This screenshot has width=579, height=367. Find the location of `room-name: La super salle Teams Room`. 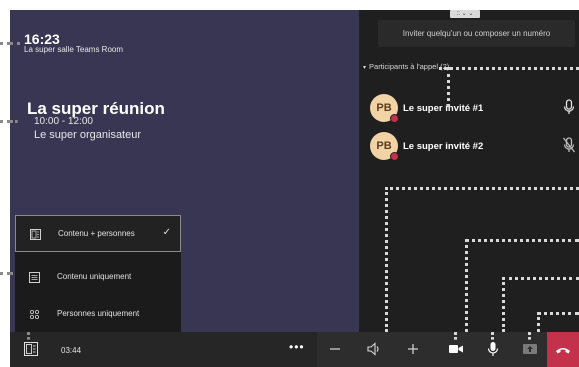

room-name: La super salle Teams Room is located at coordinates (74, 49).